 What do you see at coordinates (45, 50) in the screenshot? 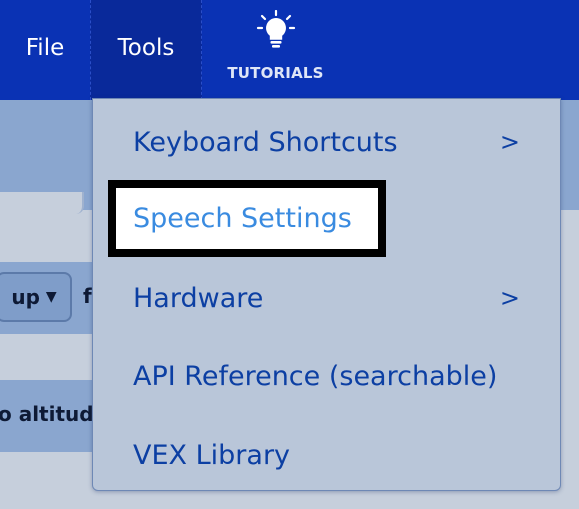
I see `menu-file: File` at bounding box center [45, 50].